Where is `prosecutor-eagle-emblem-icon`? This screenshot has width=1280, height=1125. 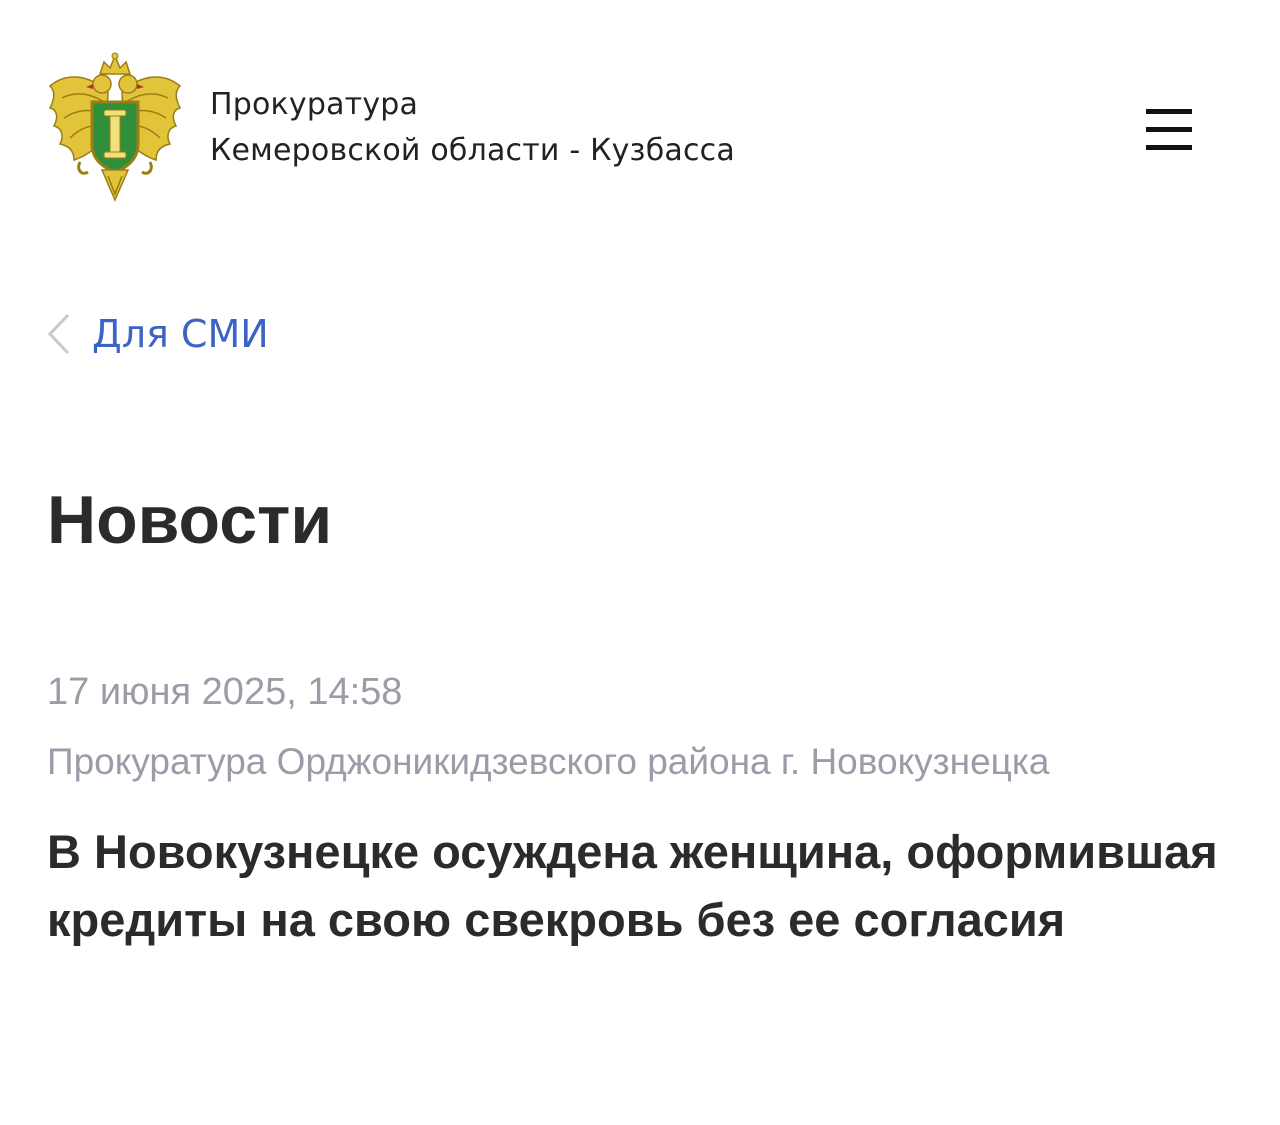
prosecutor-eagle-emblem-icon is located at coordinates (115, 127).